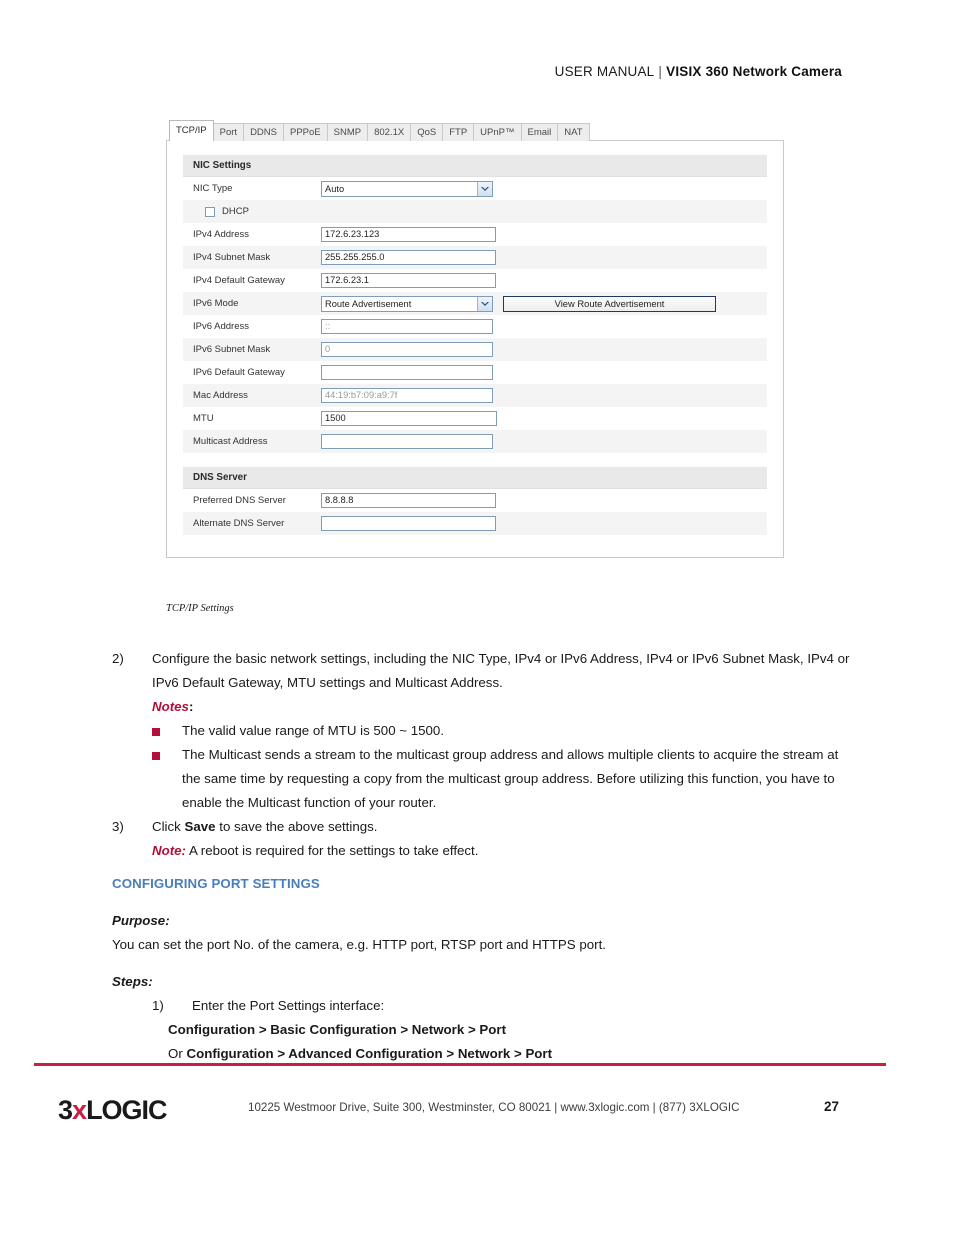  What do you see at coordinates (475, 166) in the screenshot?
I see `nic-settings-section-title: NIC Settings` at bounding box center [475, 166].